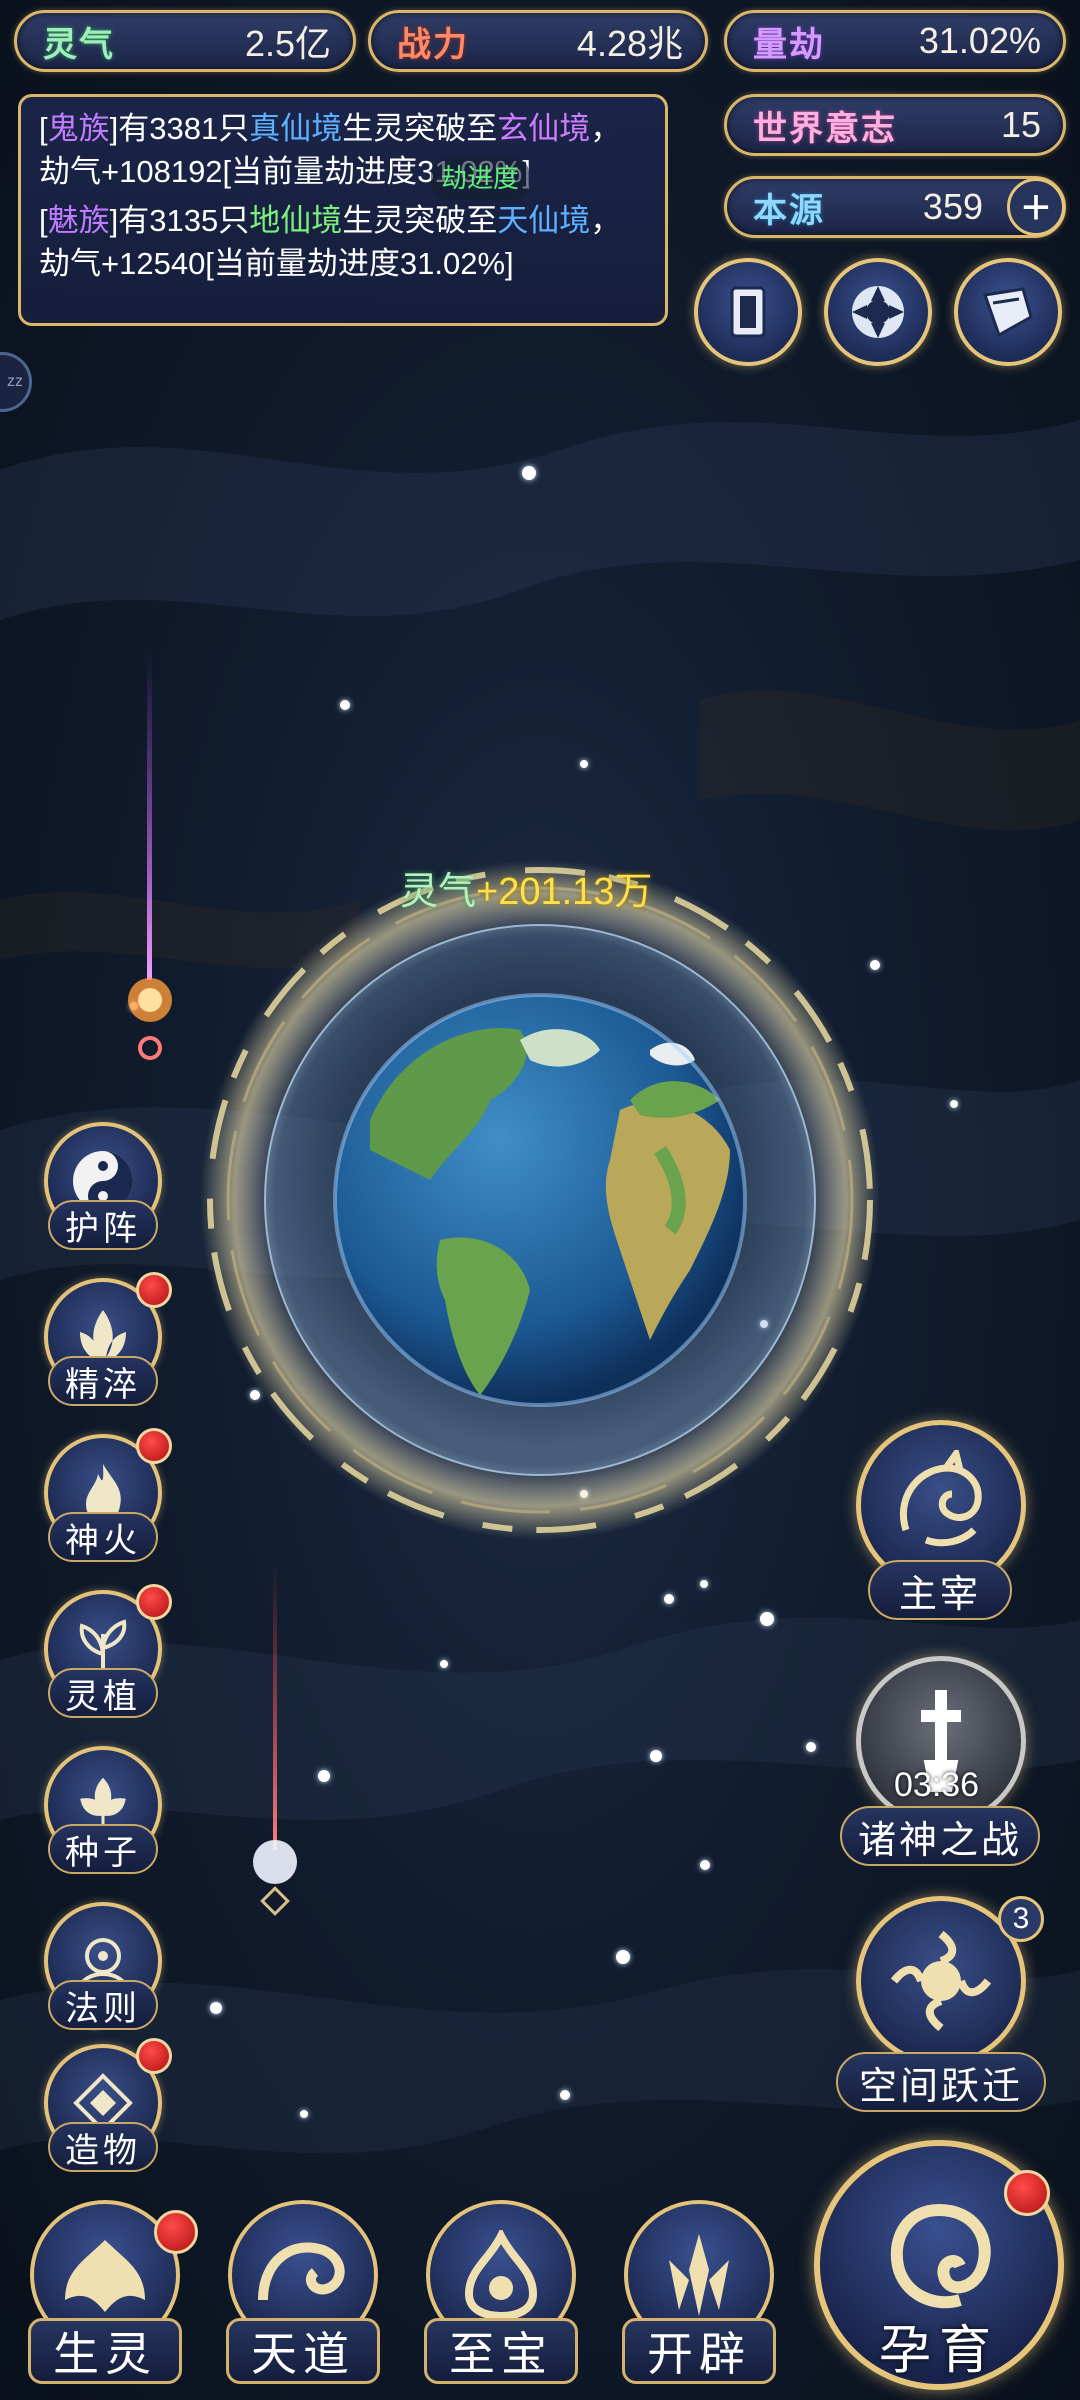 This screenshot has width=1080, height=2400. What do you see at coordinates (103, 2005) in the screenshot?
I see `skill-label: 法则` at bounding box center [103, 2005].